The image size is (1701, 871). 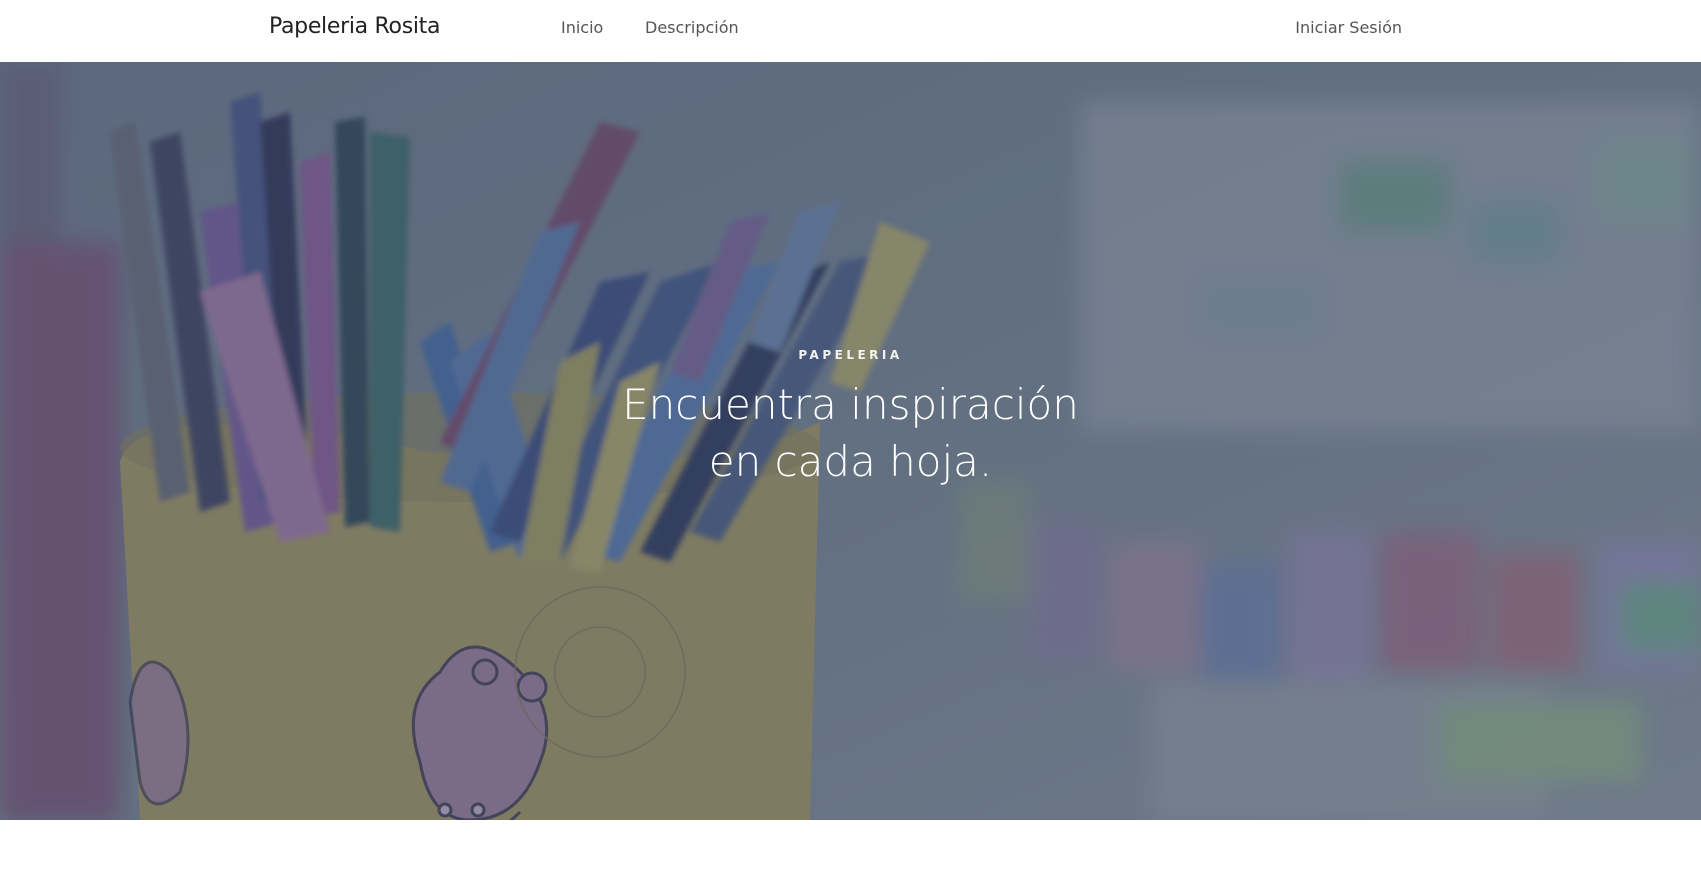 I want to click on nav-link-inicio: Inicio, so click(x=582, y=27).